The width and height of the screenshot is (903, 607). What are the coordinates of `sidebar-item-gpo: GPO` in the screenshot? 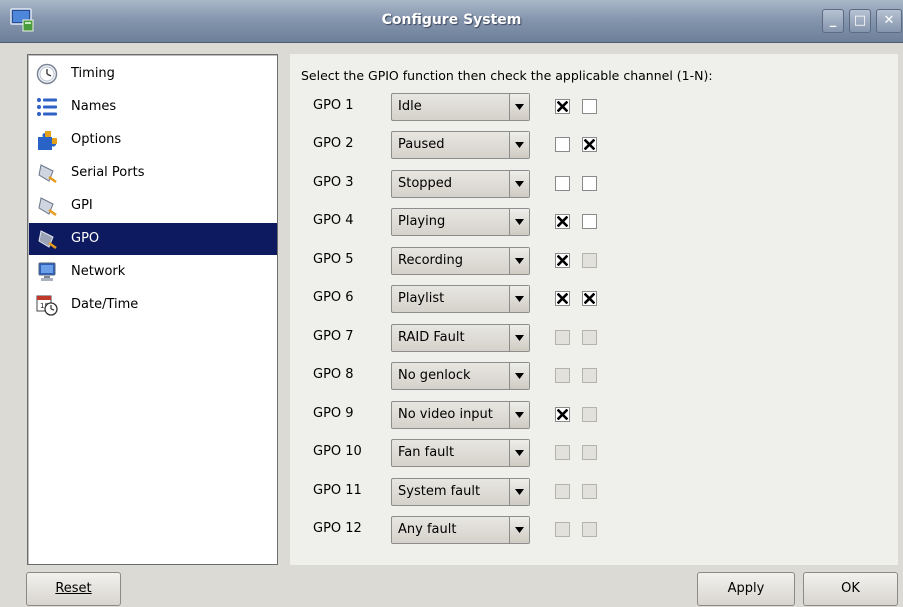 It's located at (153, 239).